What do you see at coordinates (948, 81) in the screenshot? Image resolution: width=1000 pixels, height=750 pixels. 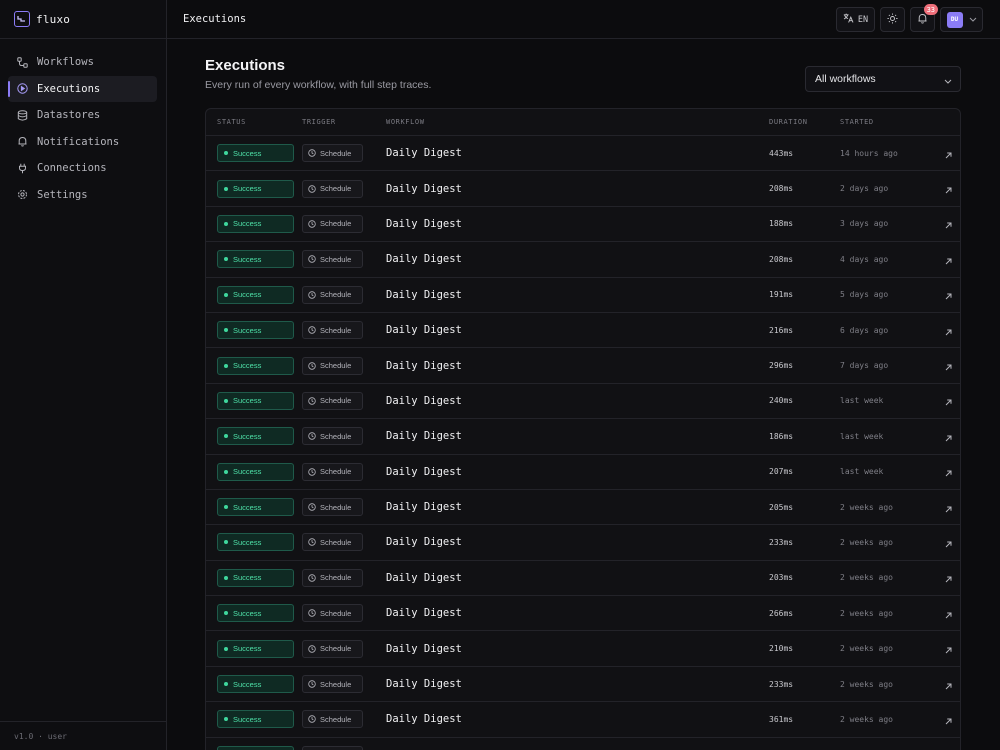 I see `chevron-down-icon` at bounding box center [948, 81].